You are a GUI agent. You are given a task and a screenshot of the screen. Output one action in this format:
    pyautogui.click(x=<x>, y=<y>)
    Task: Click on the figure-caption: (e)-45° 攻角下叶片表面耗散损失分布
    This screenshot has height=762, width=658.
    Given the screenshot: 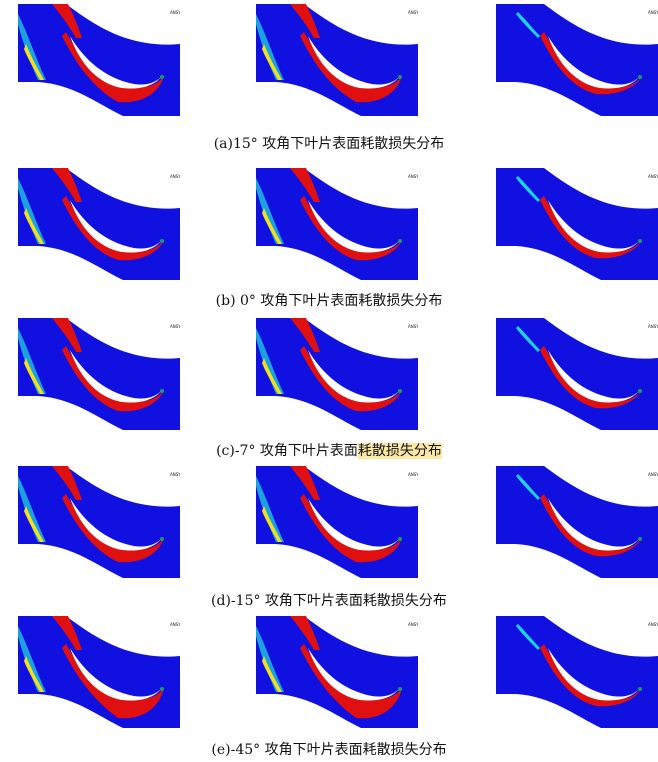 What is the action you would take?
    pyautogui.click(x=329, y=749)
    